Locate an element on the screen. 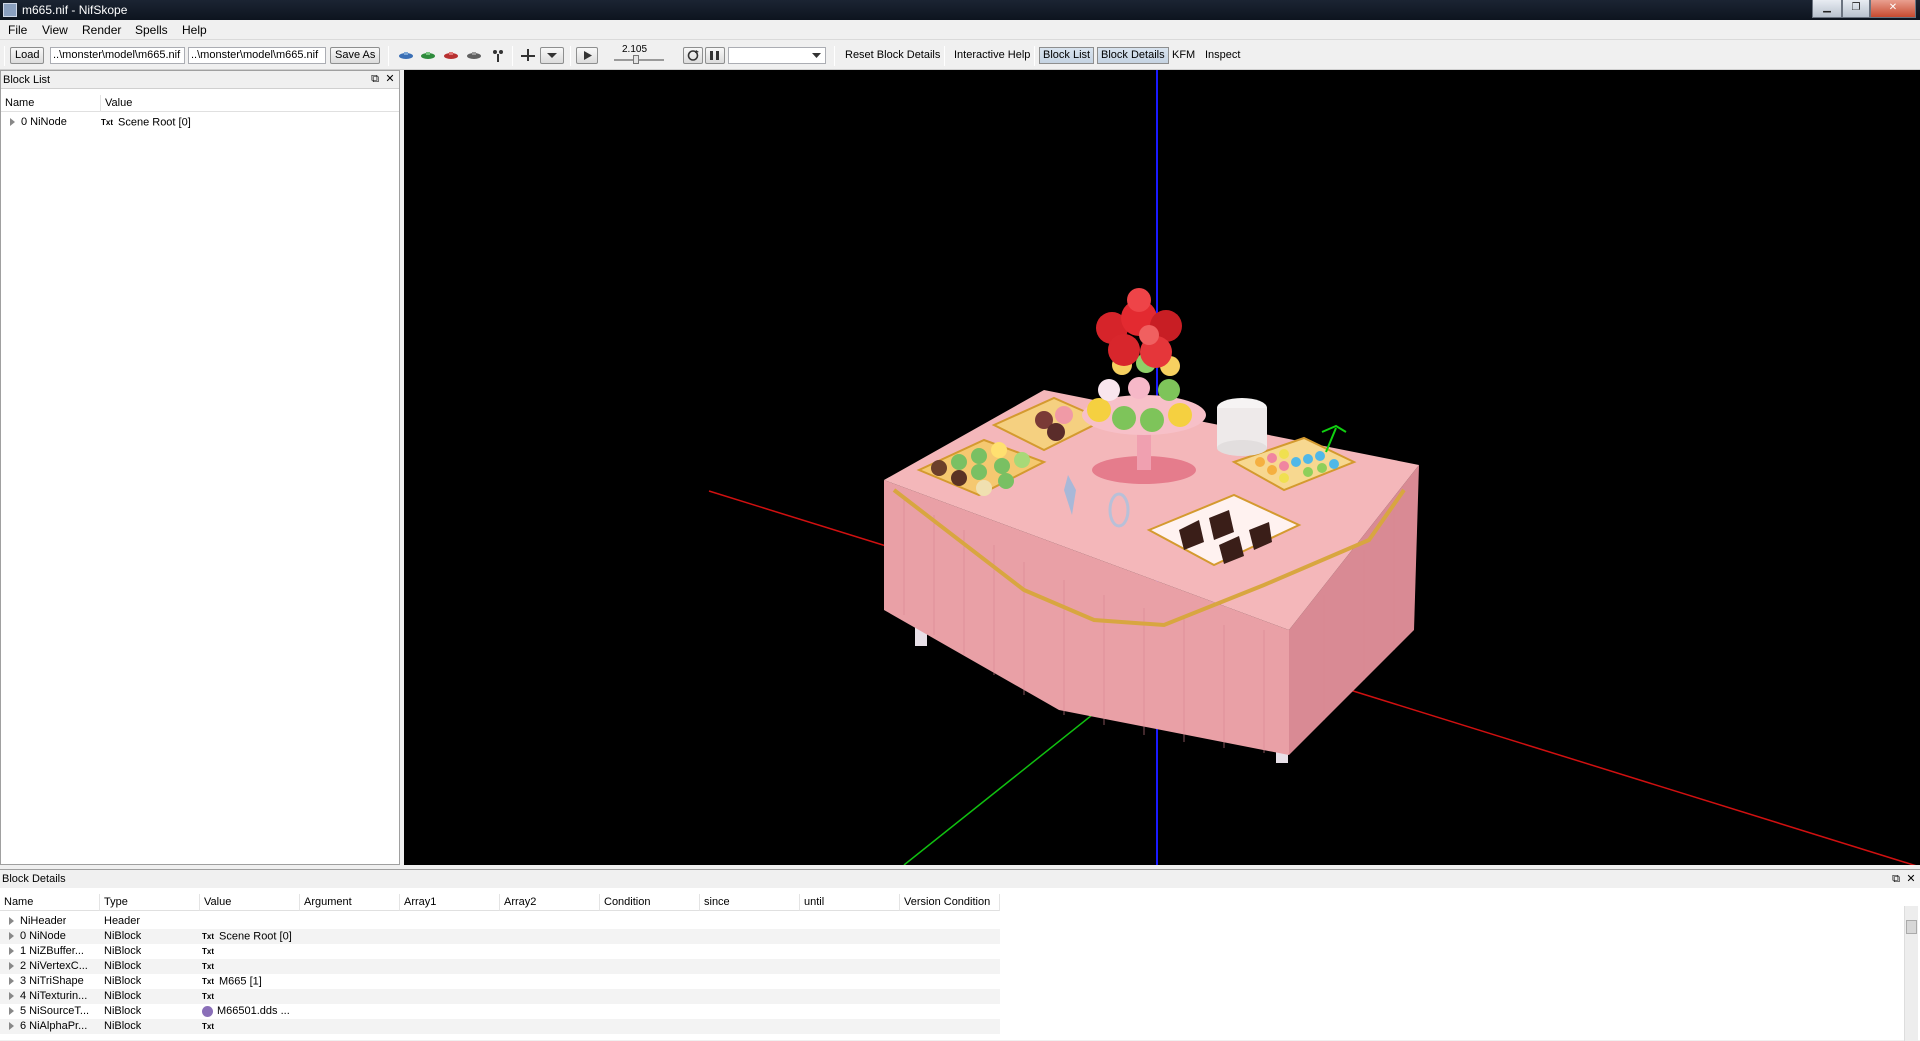 The height and width of the screenshot is (1041, 1920). block-list-title: Block List is located at coordinates (200, 80).